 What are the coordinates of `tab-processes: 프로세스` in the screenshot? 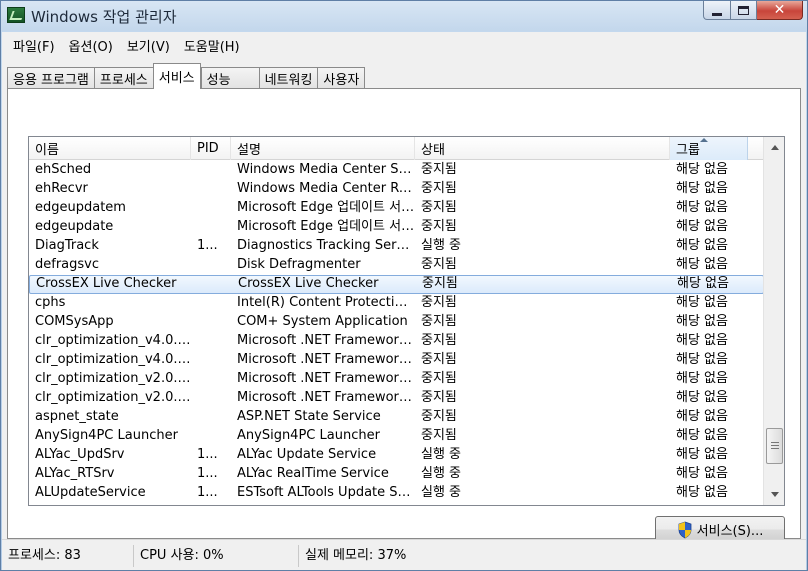 It's located at (123, 78).